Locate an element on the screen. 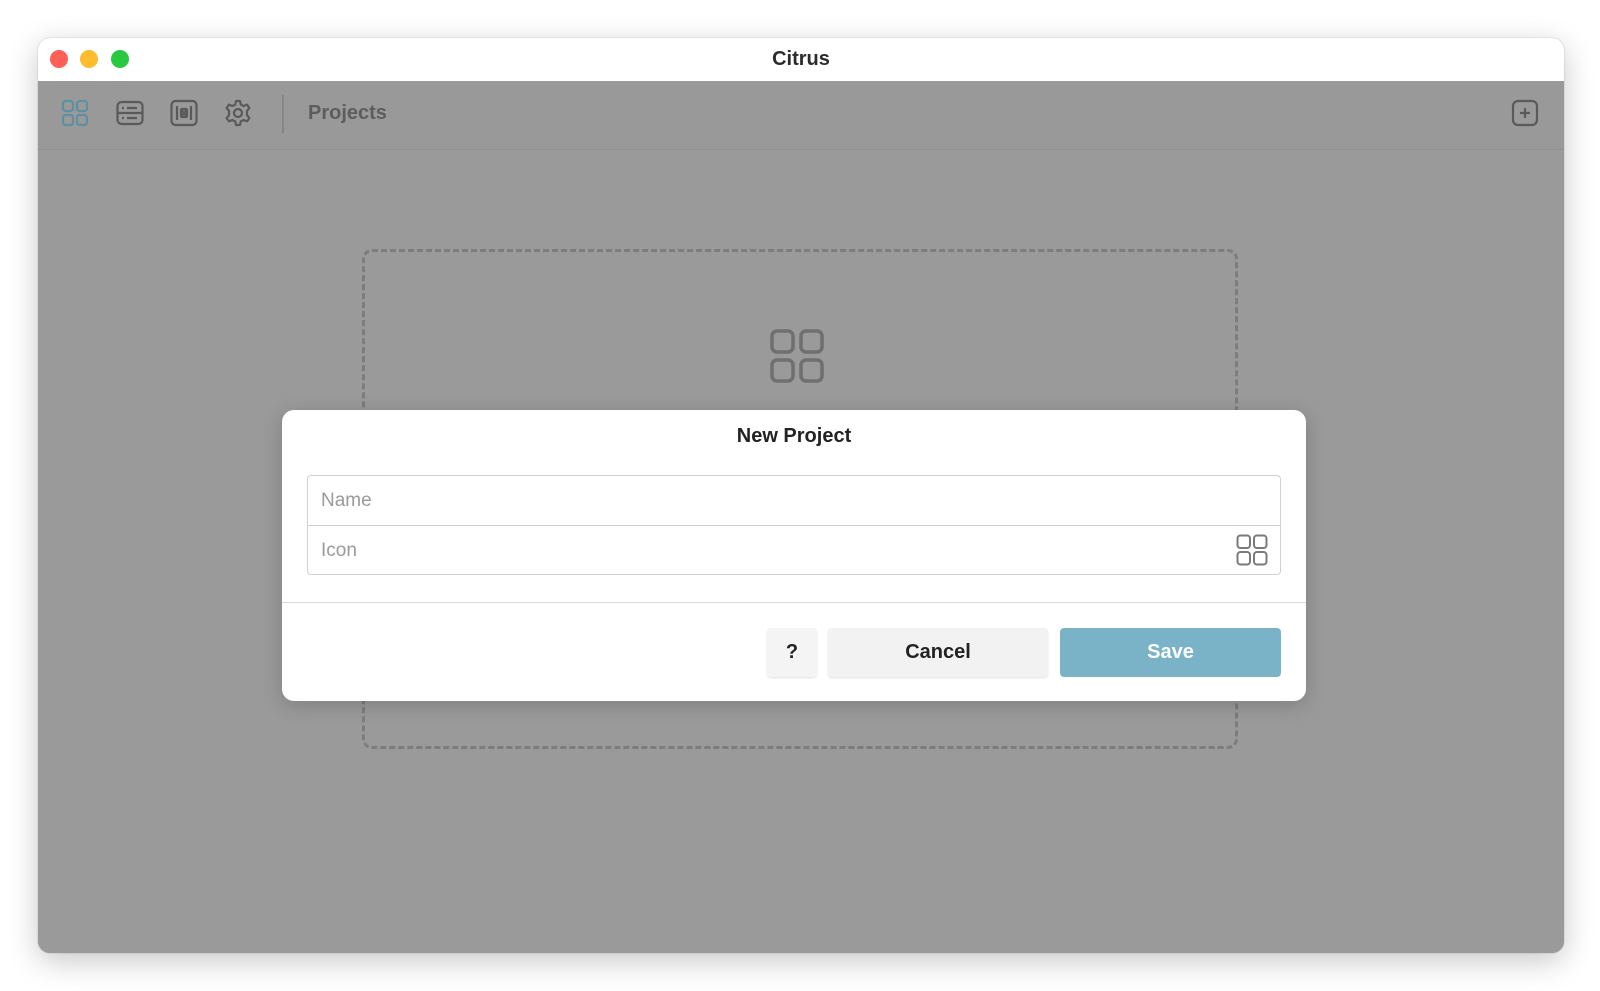  titlebar: Citrus is located at coordinates (801, 59).